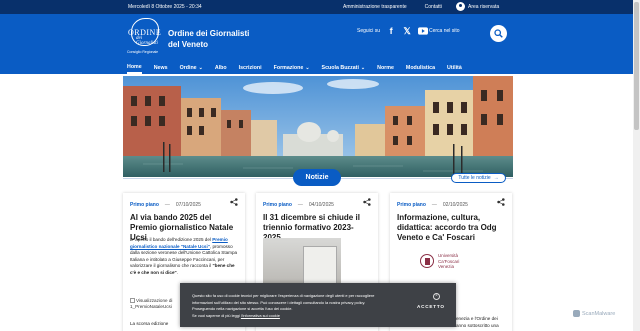 The width and height of the screenshot is (640, 331). I want to click on nav-item-label: Norme, so click(385, 67).